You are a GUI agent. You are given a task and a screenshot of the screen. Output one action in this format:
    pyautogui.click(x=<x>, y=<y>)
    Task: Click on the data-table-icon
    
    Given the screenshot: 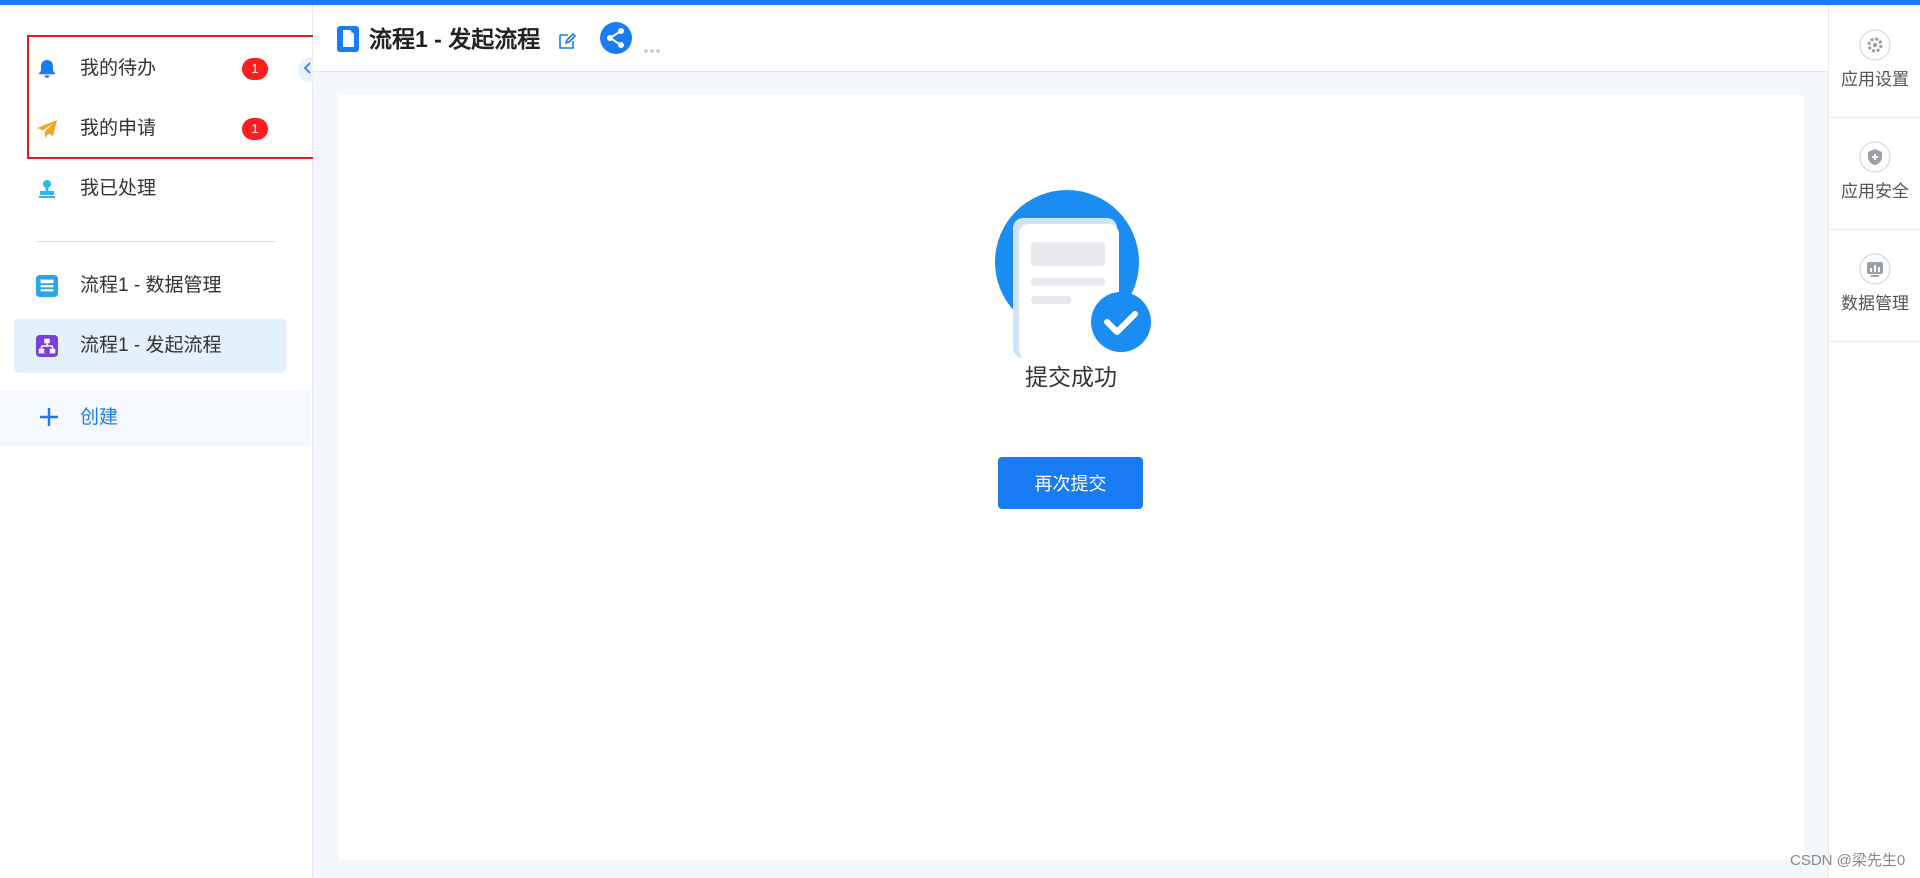 What is the action you would take?
    pyautogui.click(x=47, y=286)
    